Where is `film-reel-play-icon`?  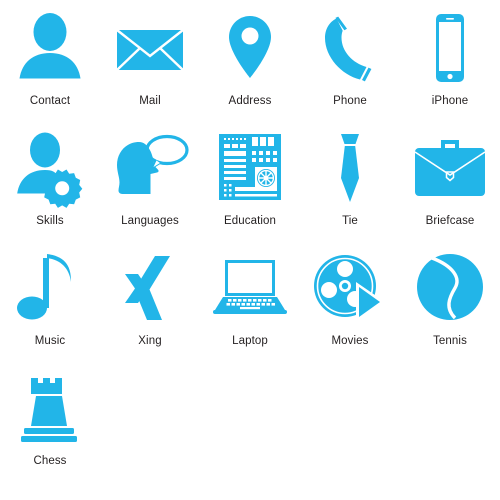
film-reel-play-icon is located at coordinates (350, 288).